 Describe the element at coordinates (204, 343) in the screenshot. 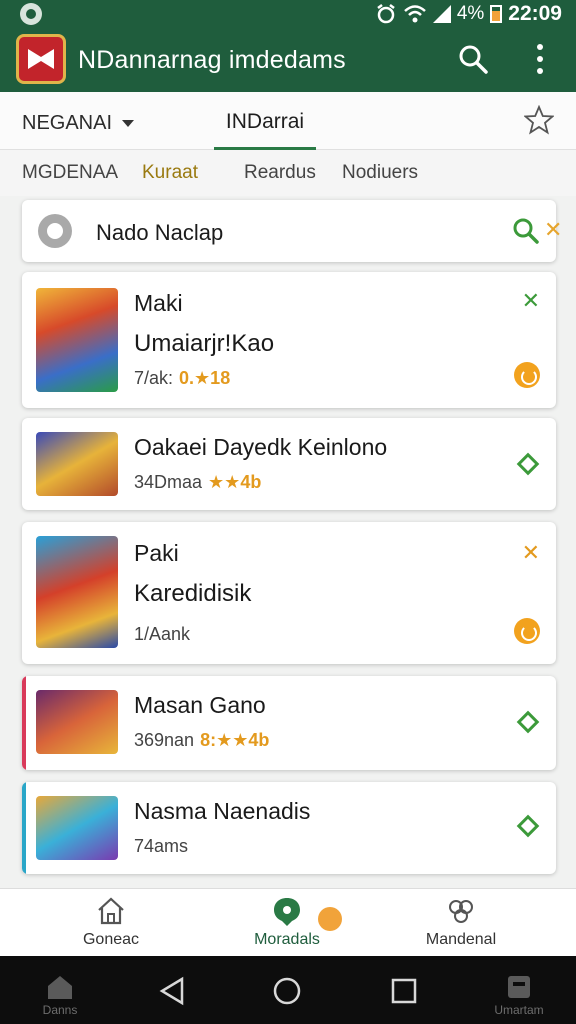

I see `item-subtitle: Umaiarjr!Kao` at that location.